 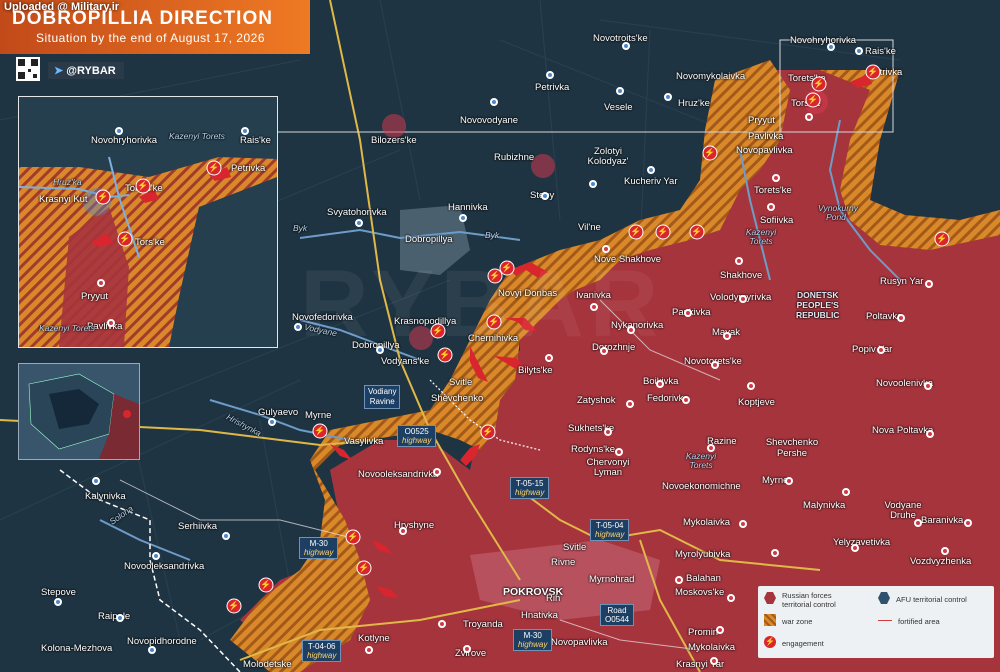 I want to click on place-label: Svitle, so click(x=575, y=547).